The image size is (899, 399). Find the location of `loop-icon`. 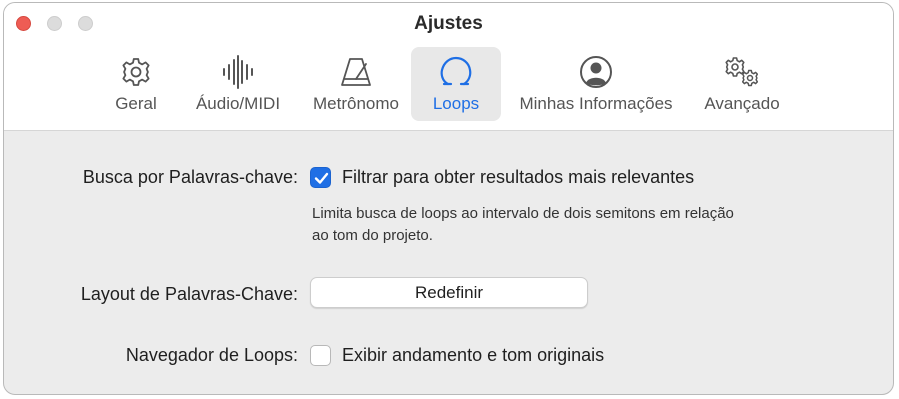

loop-icon is located at coordinates (456, 71).